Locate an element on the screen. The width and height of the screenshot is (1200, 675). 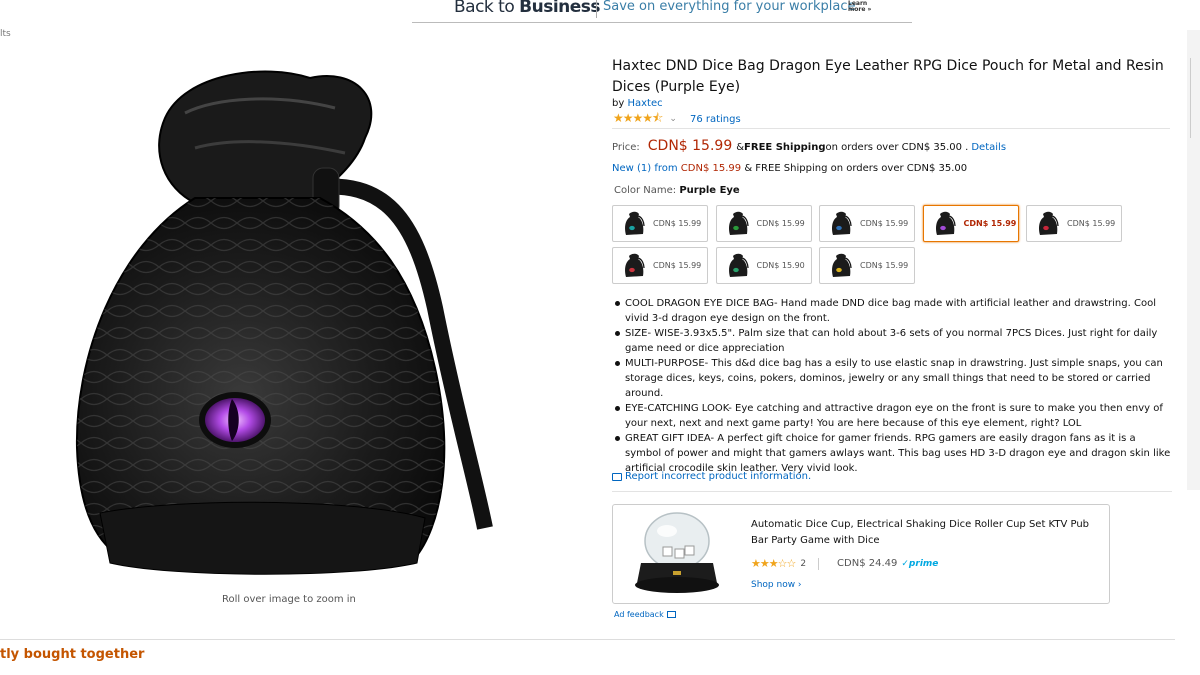
prime-badge-icon: ✓prime is located at coordinates (920, 563).